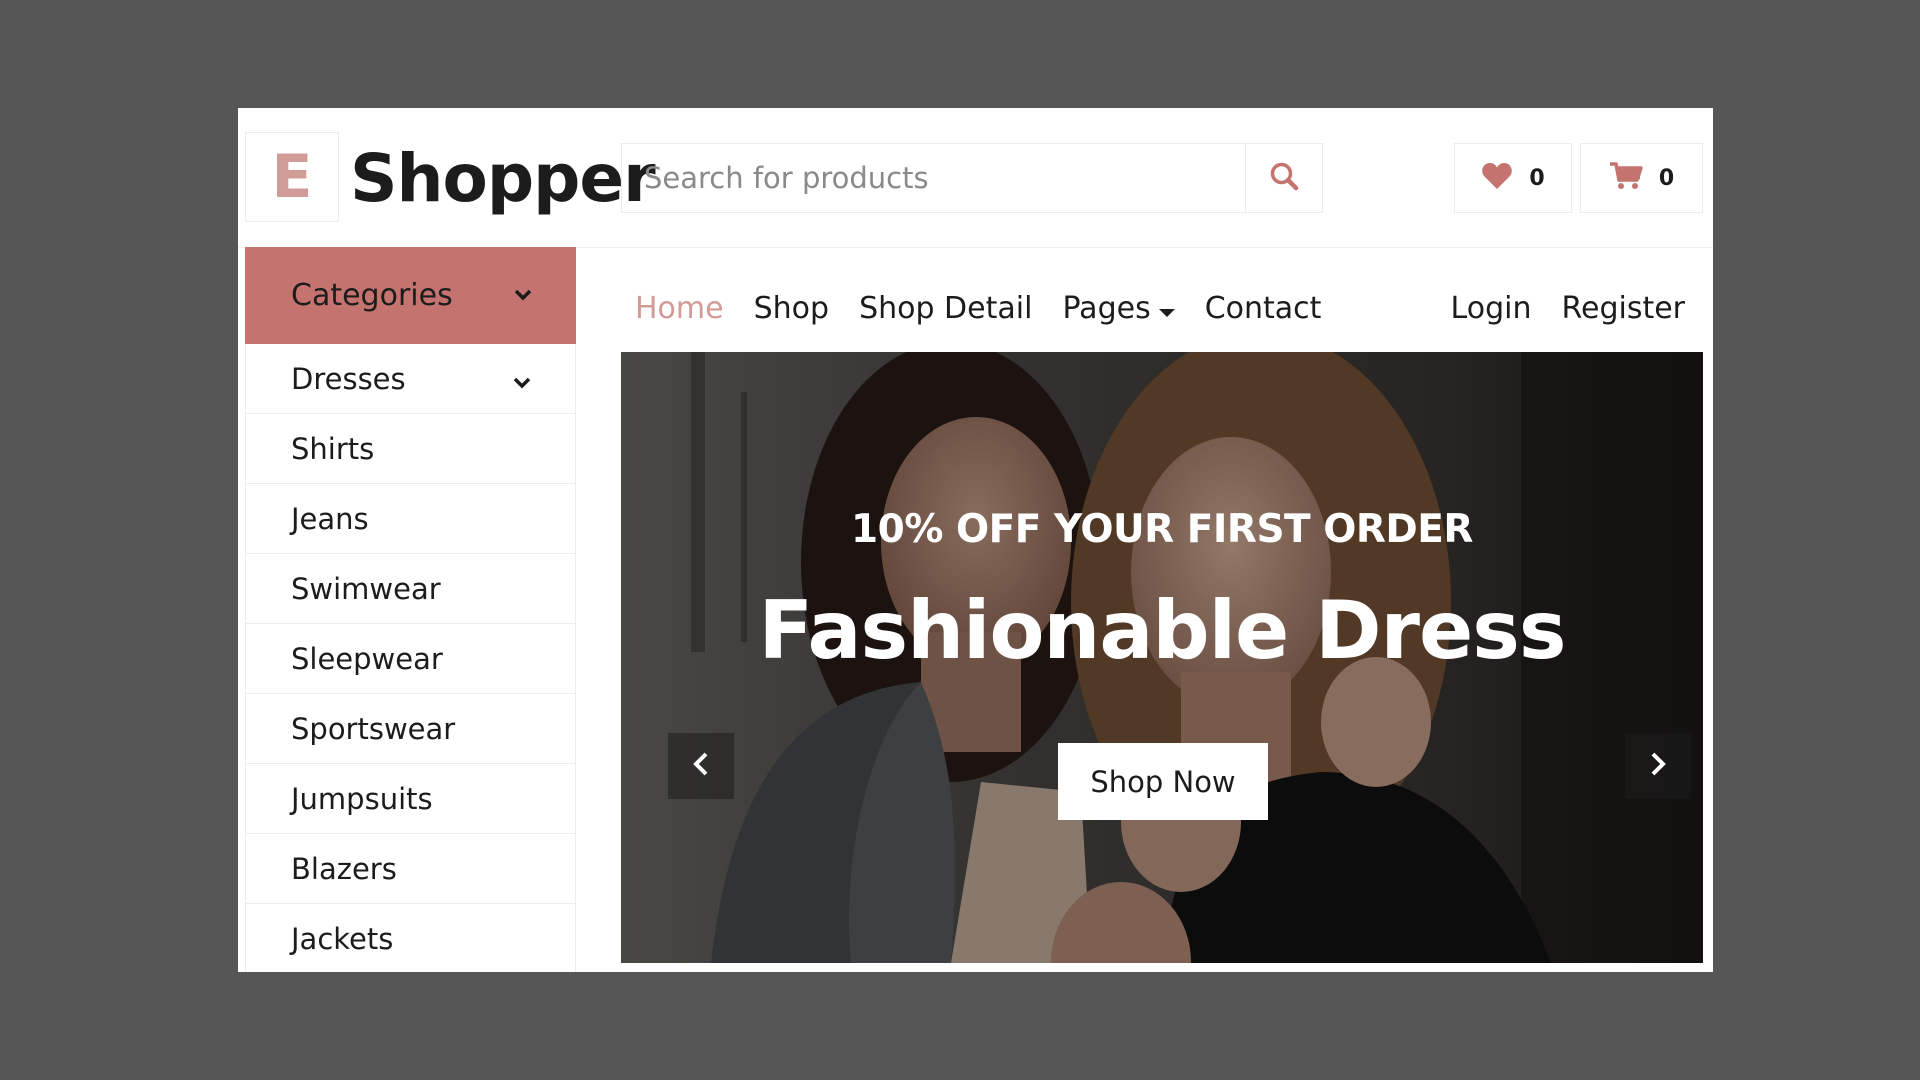 The width and height of the screenshot is (1920, 1080). What do you see at coordinates (1106, 308) in the screenshot?
I see `nav-pages: Pages` at bounding box center [1106, 308].